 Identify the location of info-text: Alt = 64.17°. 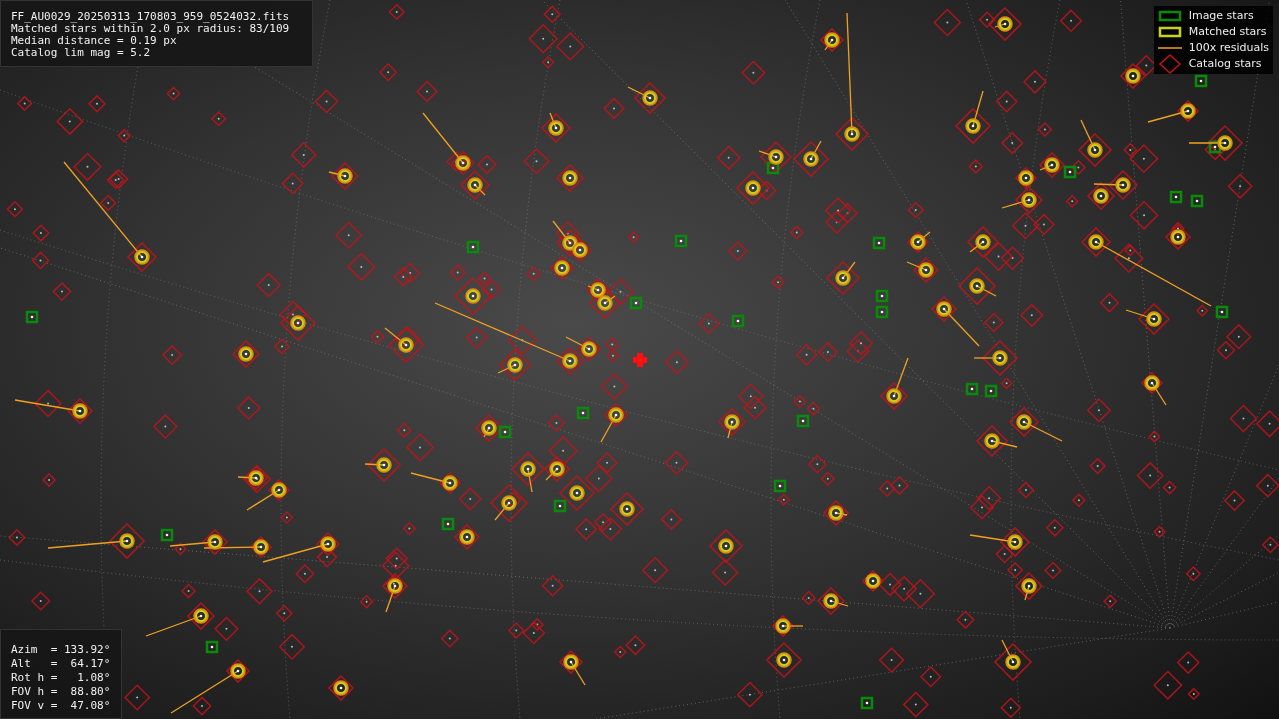
(61, 664).